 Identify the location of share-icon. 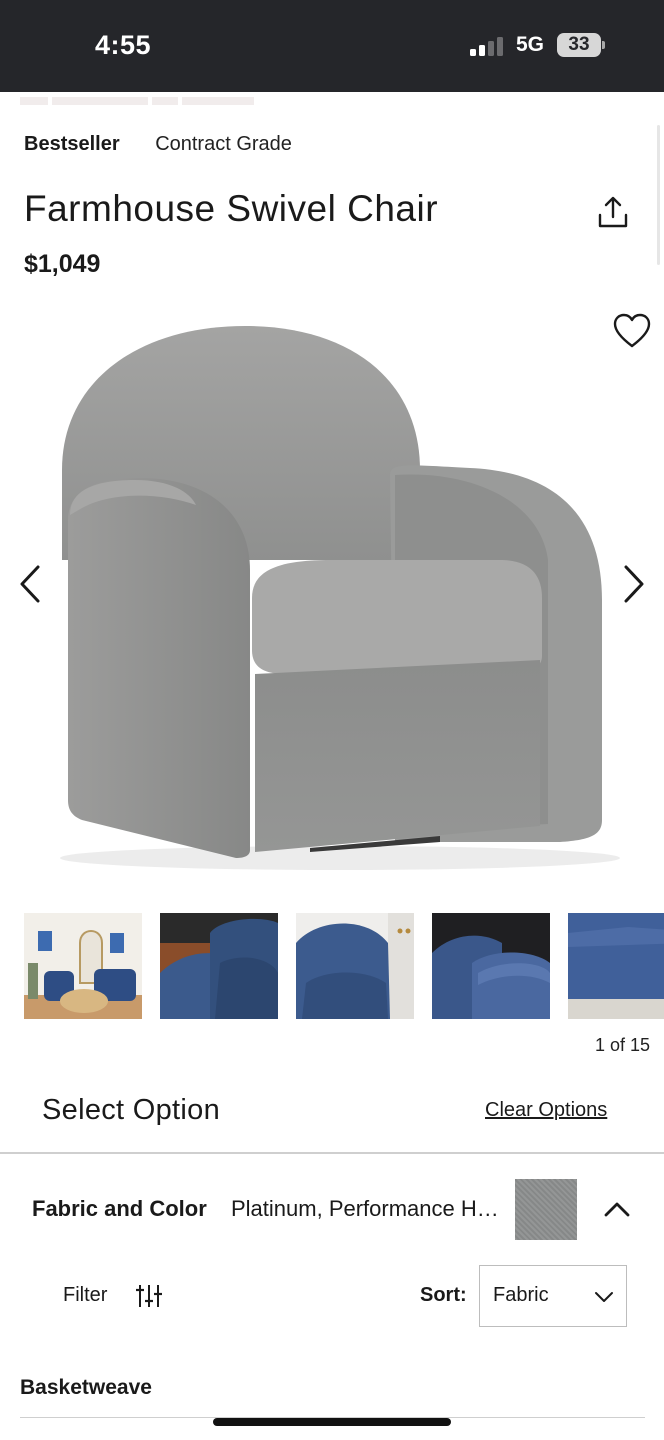
(613, 213).